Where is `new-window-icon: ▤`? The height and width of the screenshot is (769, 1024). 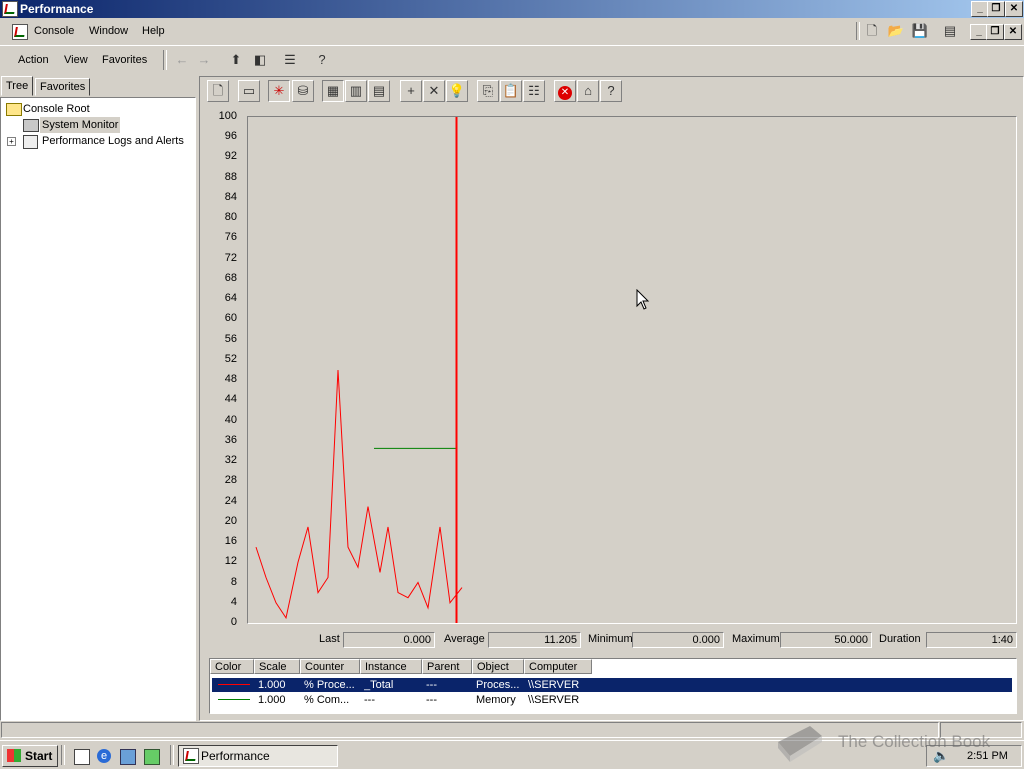
new-window-icon: ▤ is located at coordinates (950, 31).